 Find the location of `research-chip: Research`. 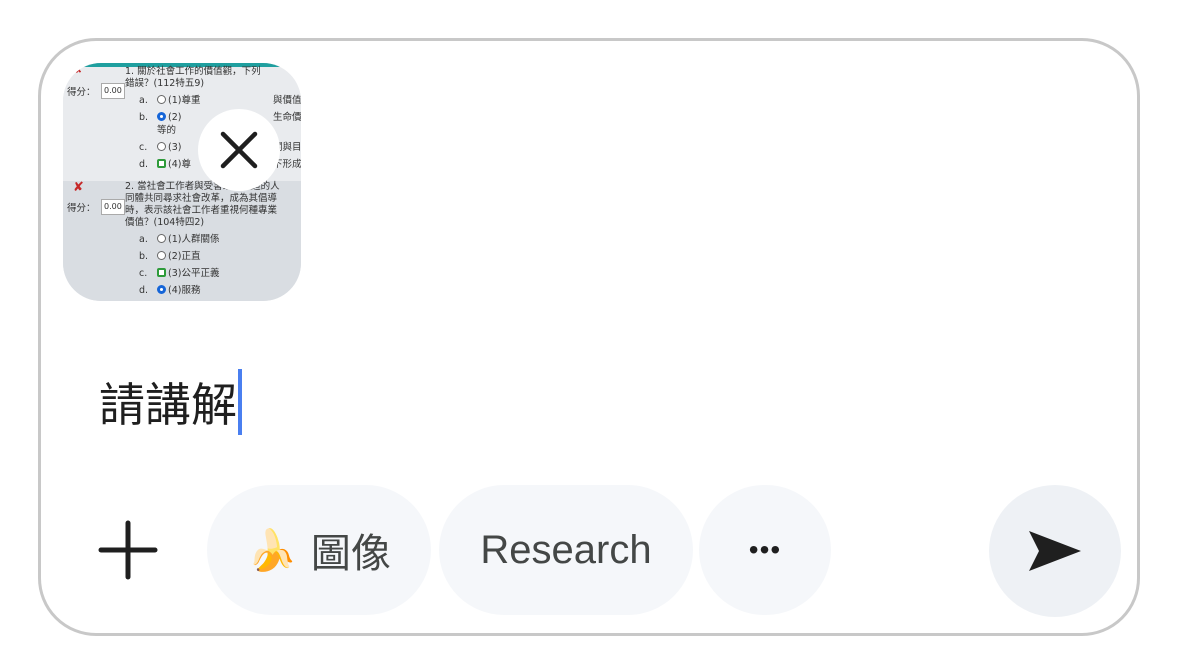

research-chip: Research is located at coordinates (566, 550).